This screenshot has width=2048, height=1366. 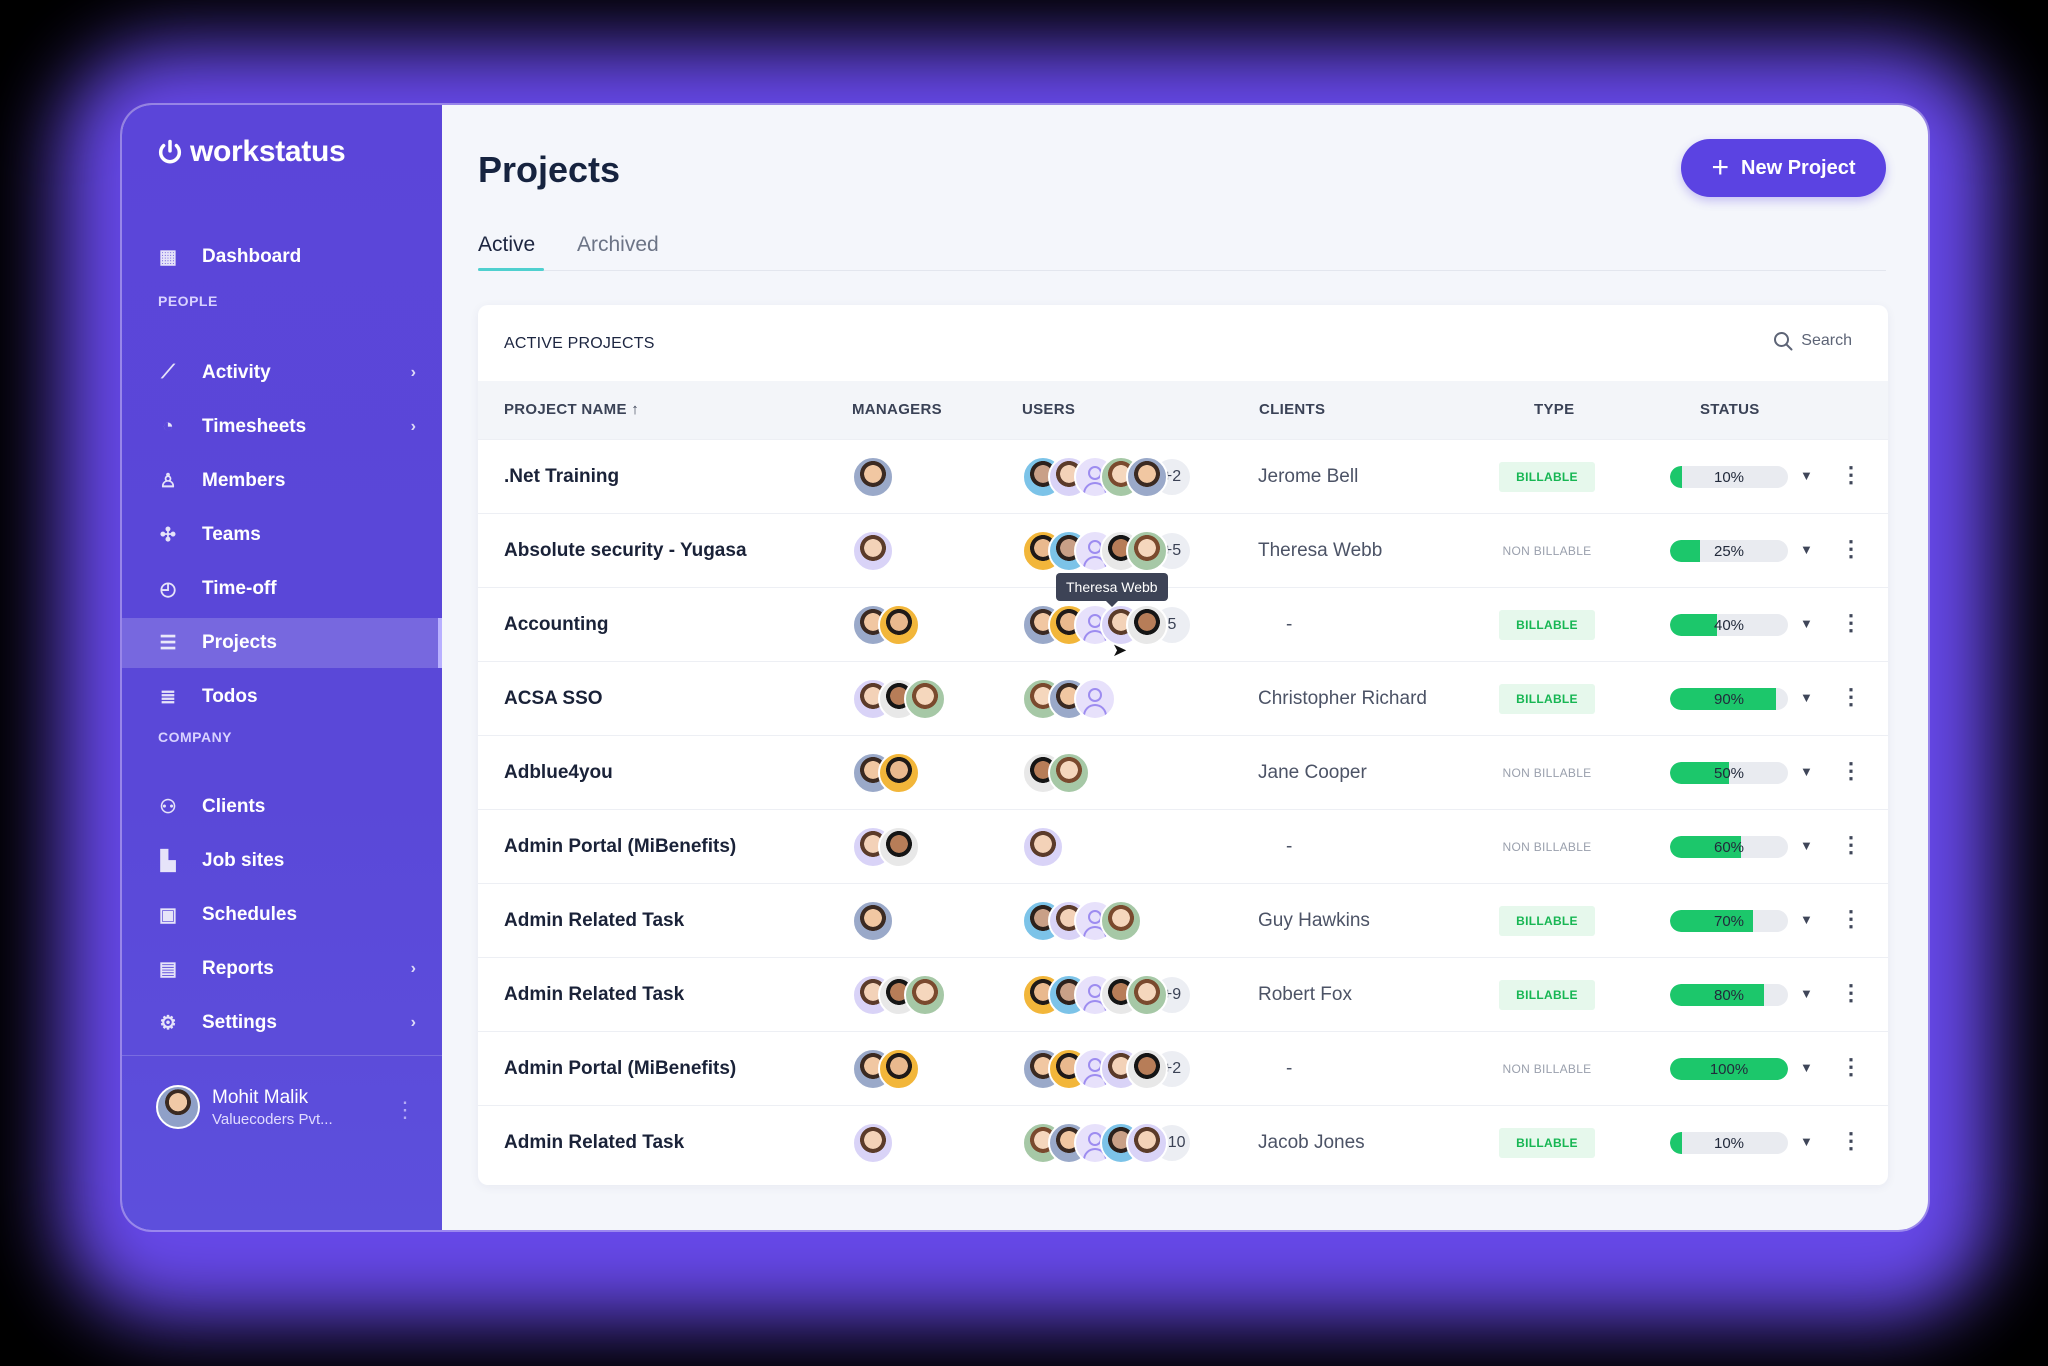 What do you see at coordinates (556, 625) in the screenshot?
I see `project-name: Accounting` at bounding box center [556, 625].